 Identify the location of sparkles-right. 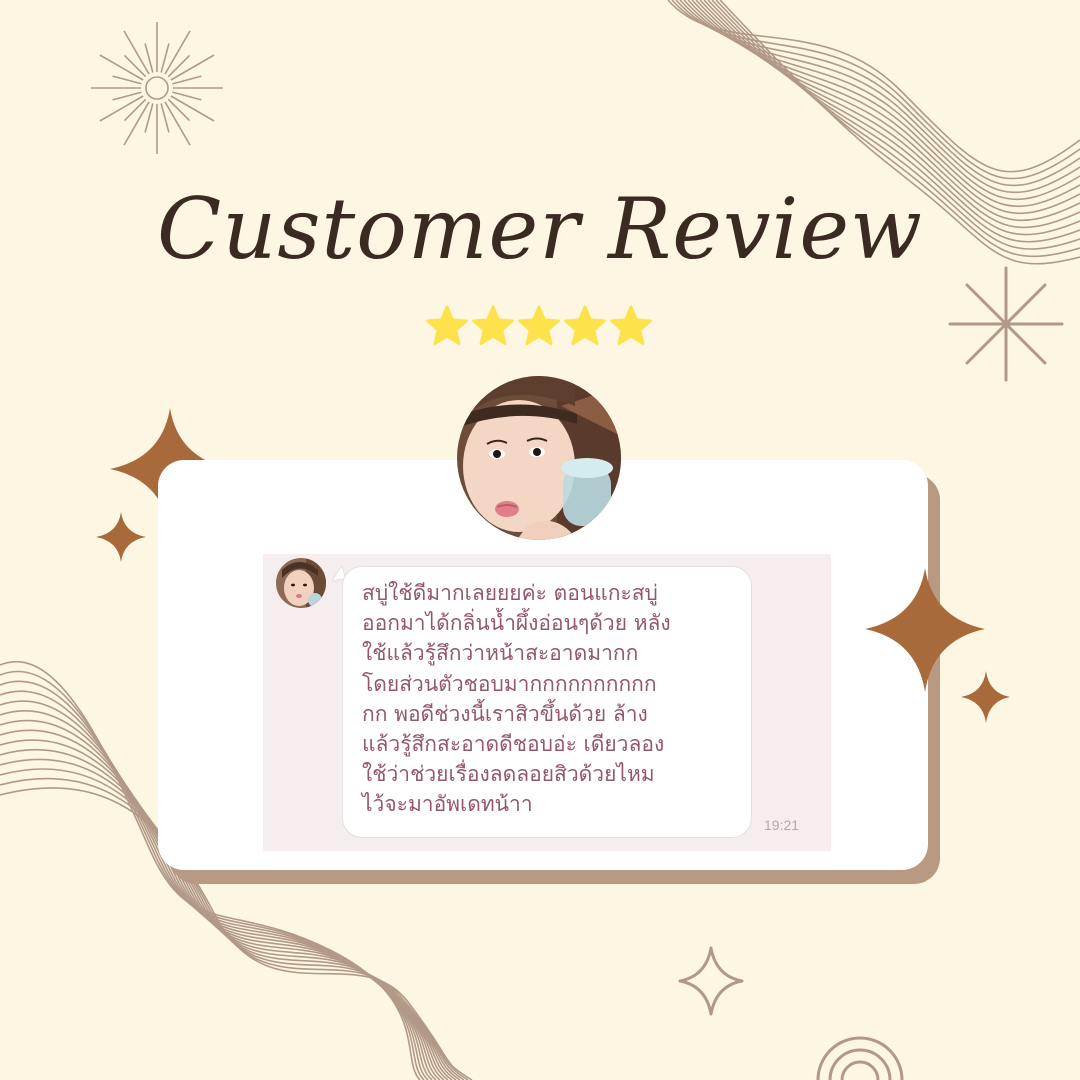
(937, 645).